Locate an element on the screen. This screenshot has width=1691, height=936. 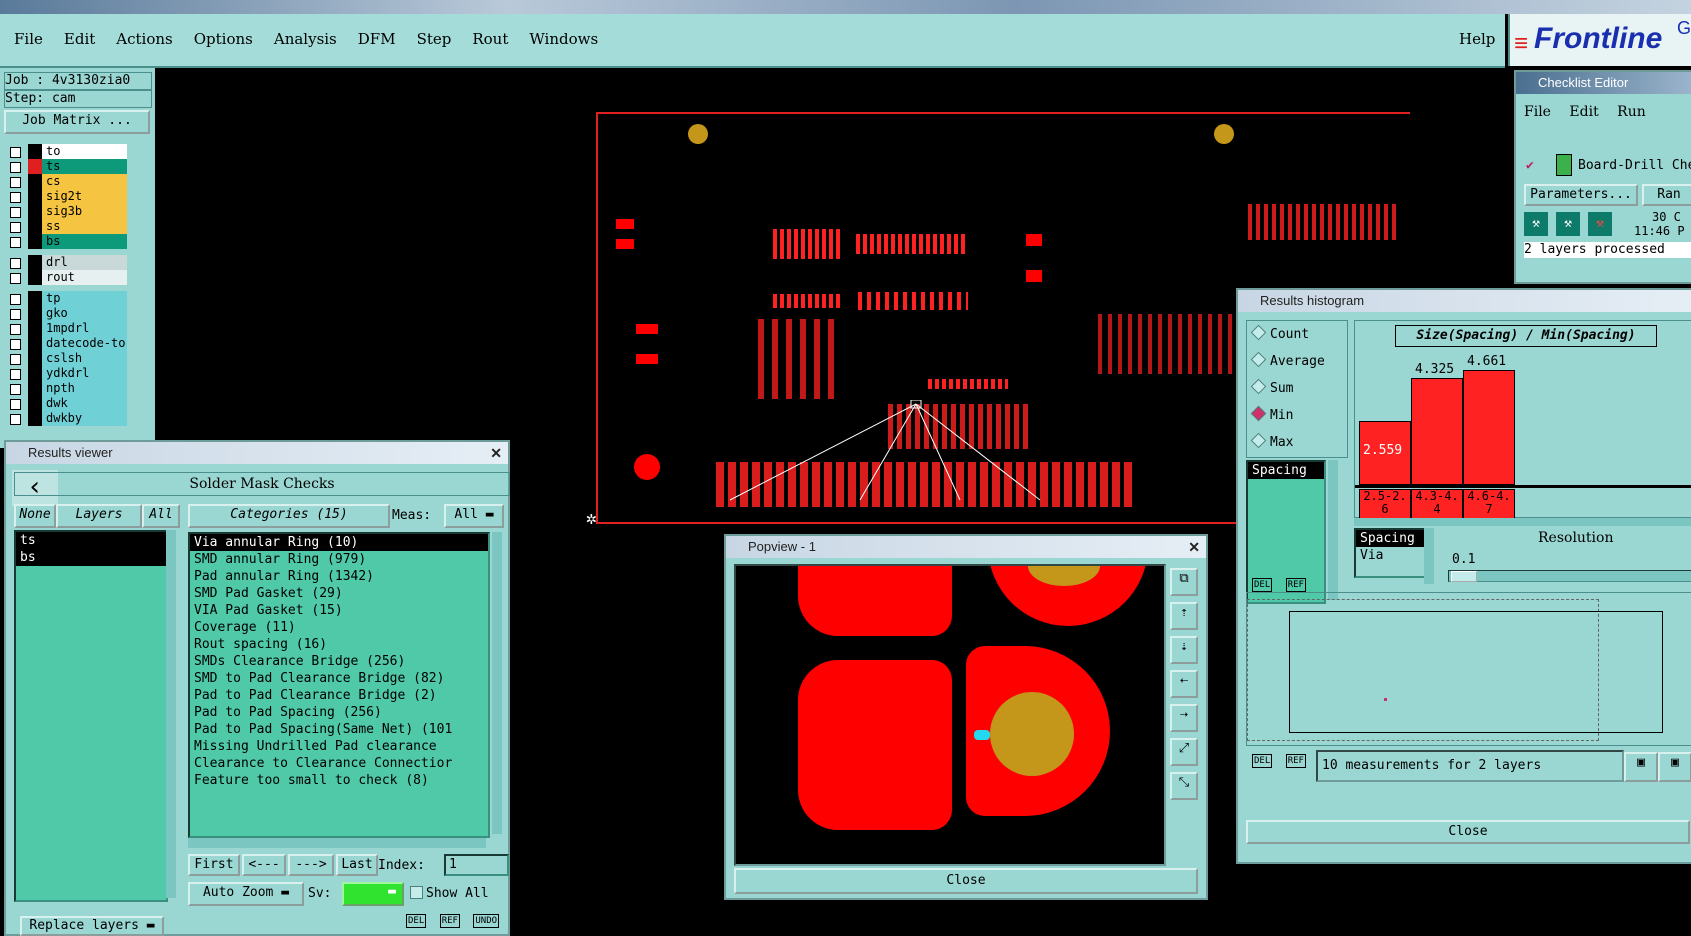
layer-name: bs is located at coordinates (84, 241).